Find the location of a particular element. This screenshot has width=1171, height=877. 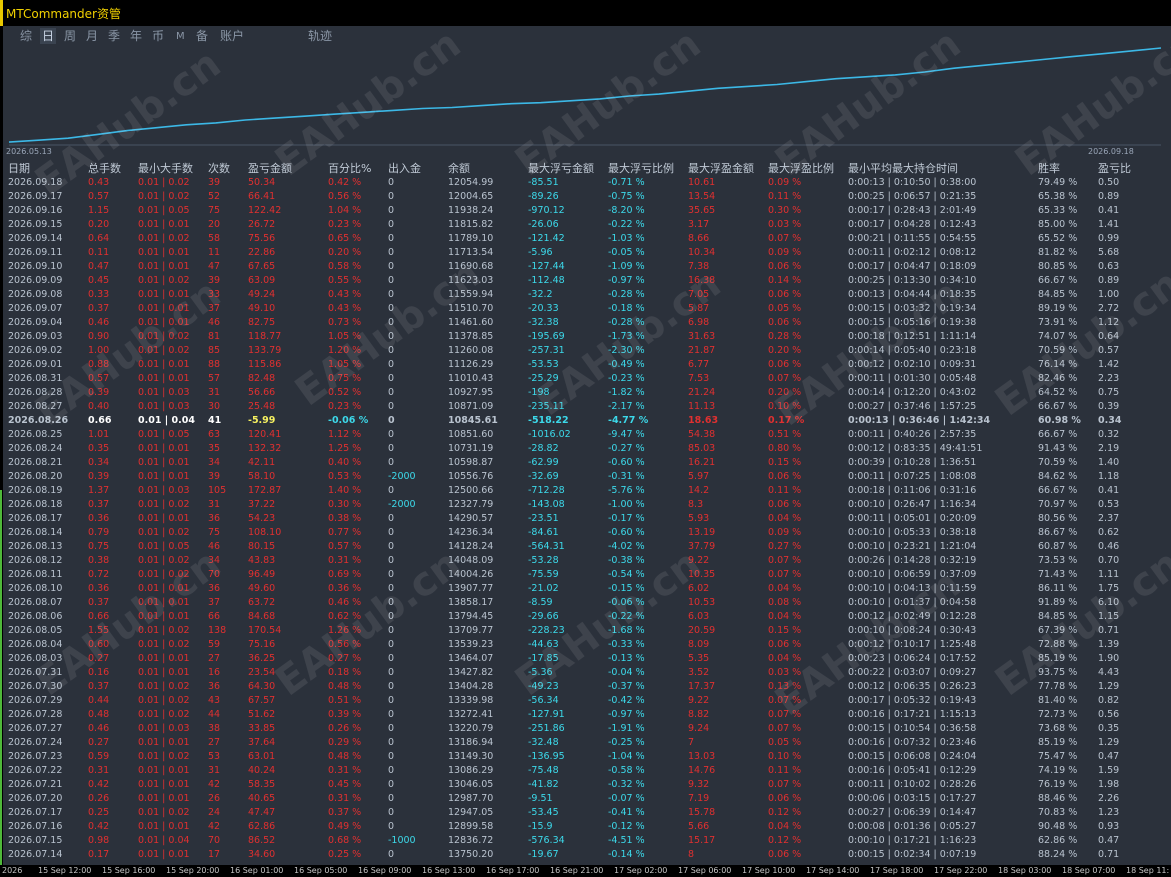

cell-max-float-loss-pct: -0.28 % is located at coordinates (626, 294).